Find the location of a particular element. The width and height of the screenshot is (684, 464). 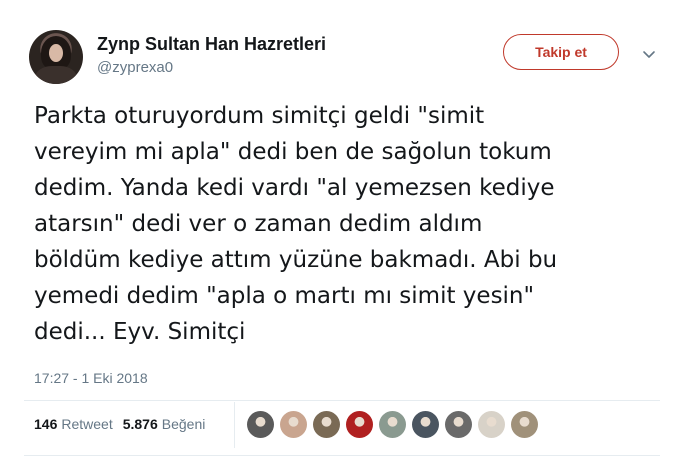

divider-top is located at coordinates (342, 400).